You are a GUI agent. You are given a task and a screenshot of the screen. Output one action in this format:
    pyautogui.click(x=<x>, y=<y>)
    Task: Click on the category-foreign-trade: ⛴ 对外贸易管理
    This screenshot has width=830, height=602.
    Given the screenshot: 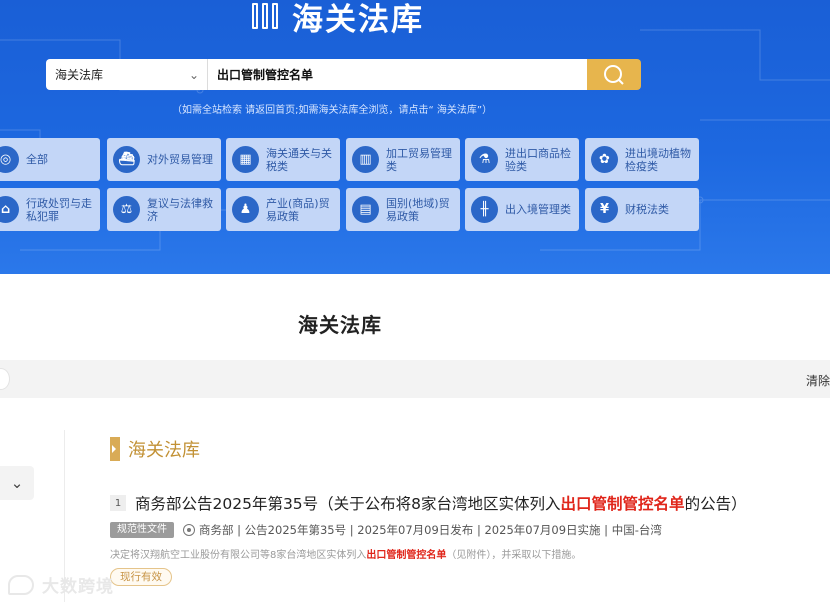 What is the action you would take?
    pyautogui.click(x=164, y=159)
    